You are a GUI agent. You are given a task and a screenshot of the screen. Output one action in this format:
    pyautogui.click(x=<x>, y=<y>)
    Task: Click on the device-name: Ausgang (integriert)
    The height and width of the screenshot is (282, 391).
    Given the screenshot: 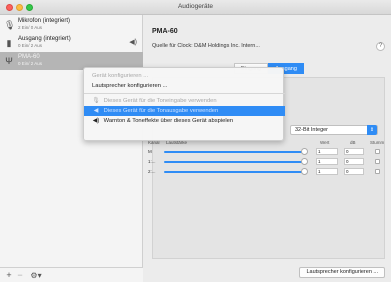 What is the action you would take?
    pyautogui.click(x=44, y=39)
    